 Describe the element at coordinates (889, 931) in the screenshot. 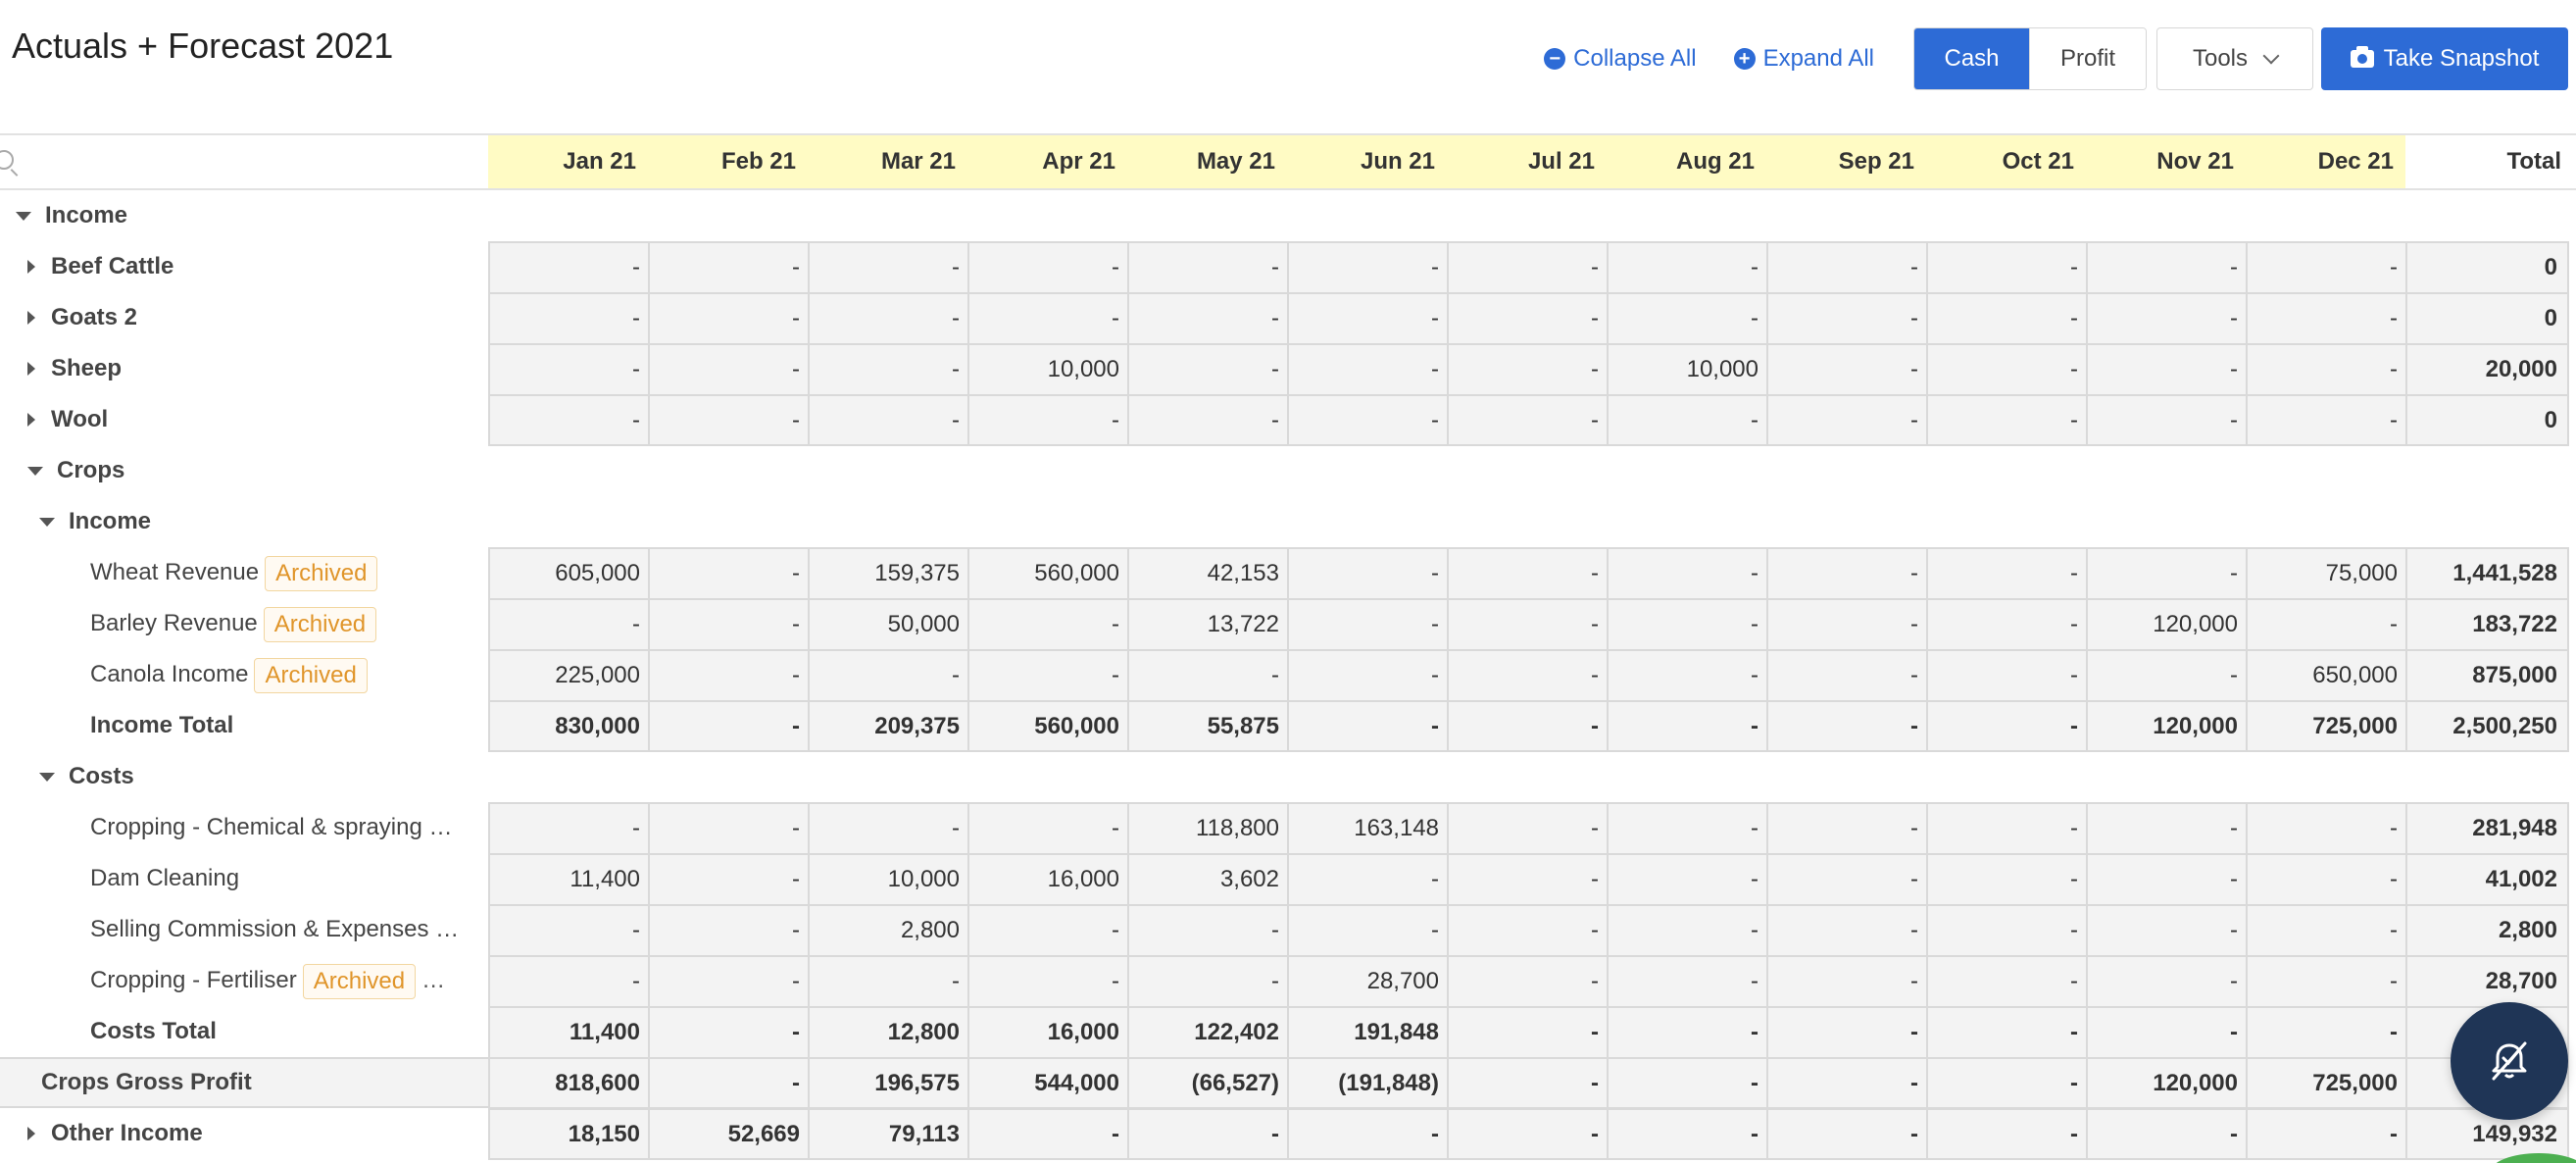

I see `value-cell: 2,800` at that location.